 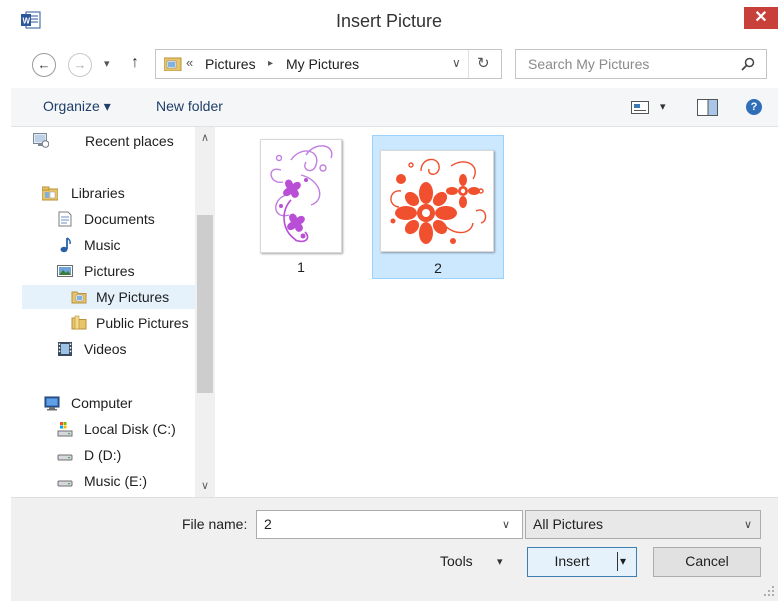 I want to click on address-history-dropdown: ∨, so click(x=456, y=63).